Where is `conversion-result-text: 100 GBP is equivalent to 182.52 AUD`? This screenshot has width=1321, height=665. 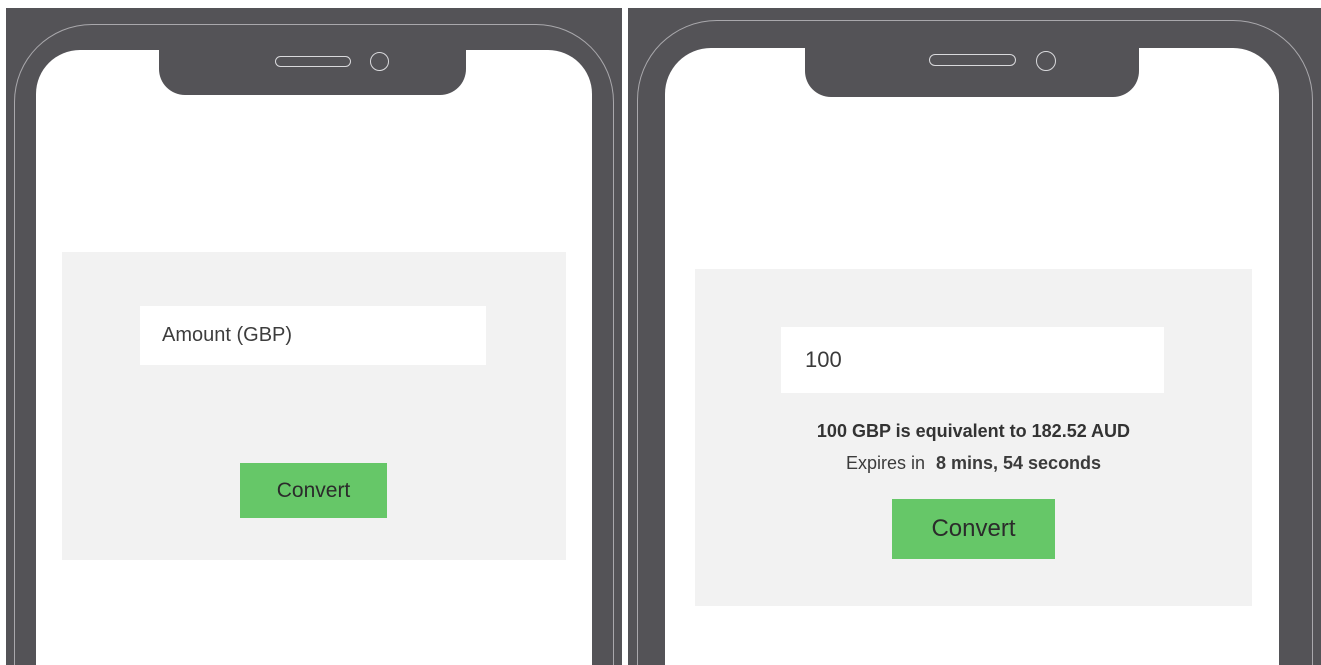
conversion-result-text: 100 GBP is equivalent to 182.52 AUD is located at coordinates (973, 431).